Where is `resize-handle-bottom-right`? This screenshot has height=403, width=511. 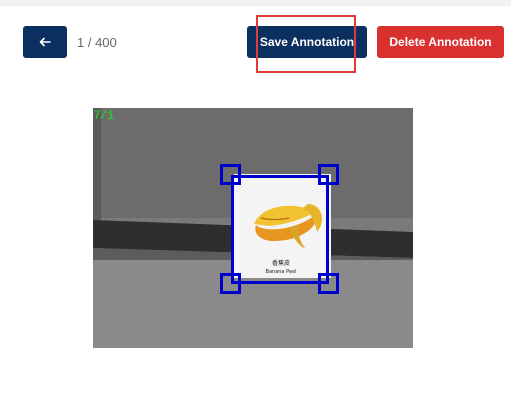 resize-handle-bottom-right is located at coordinates (328, 283).